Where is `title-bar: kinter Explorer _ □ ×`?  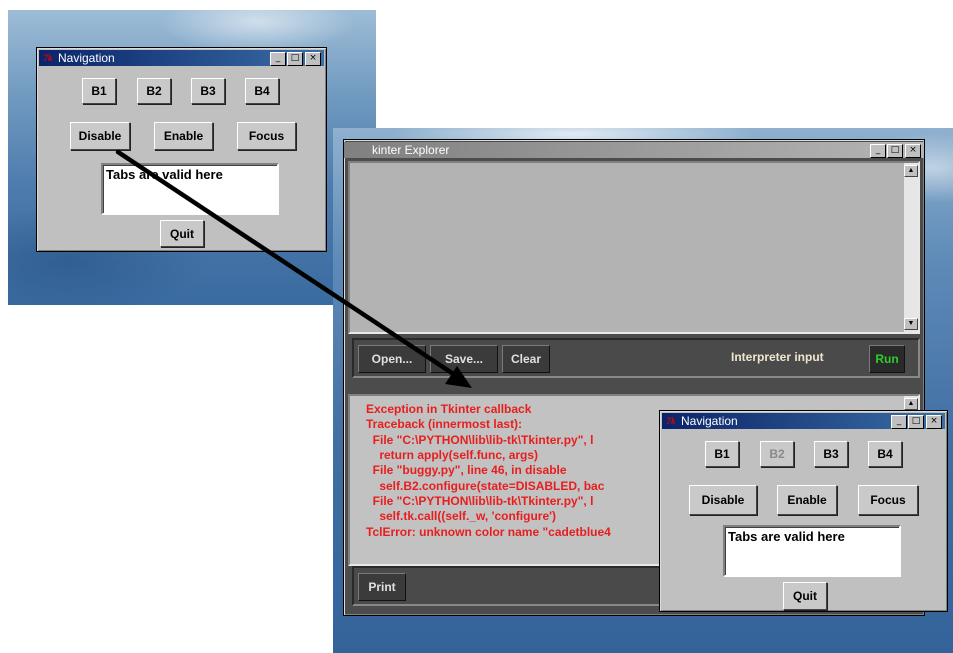
title-bar: kinter Explorer _ □ × is located at coordinates (634, 150).